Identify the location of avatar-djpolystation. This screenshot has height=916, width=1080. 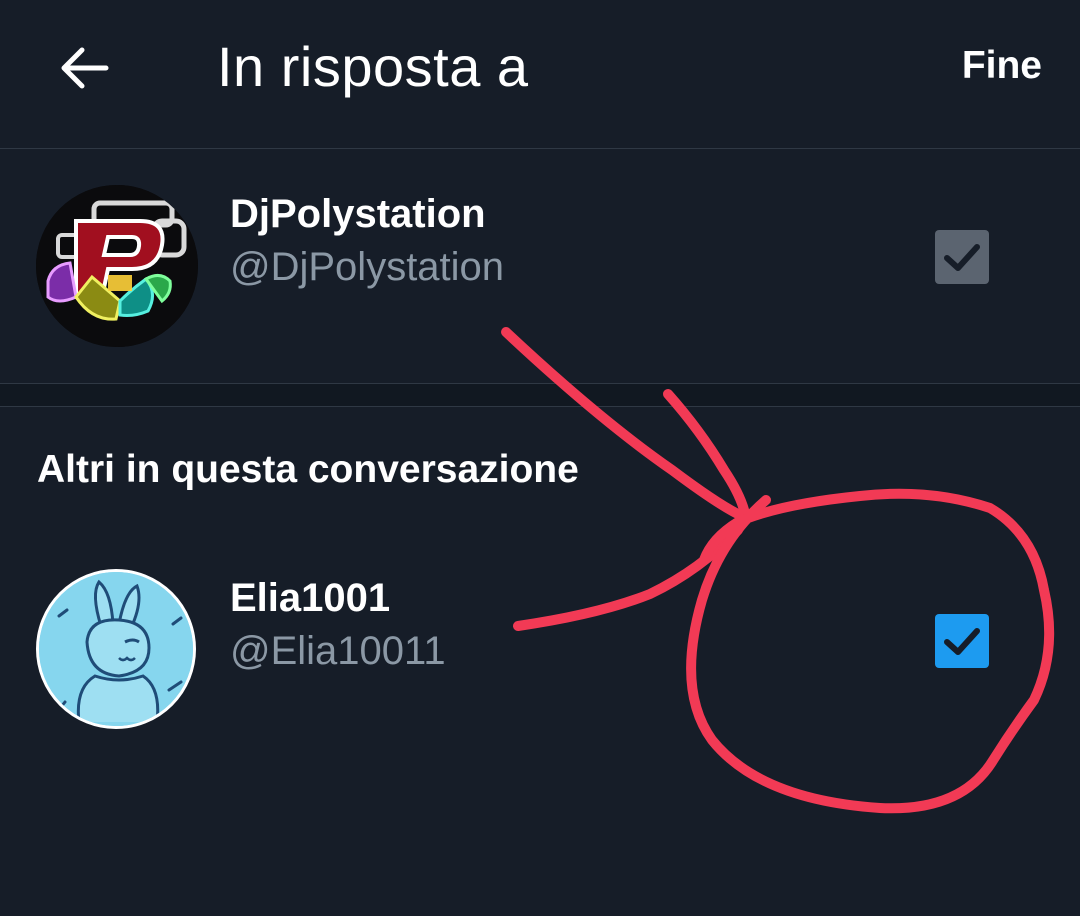
(117, 266).